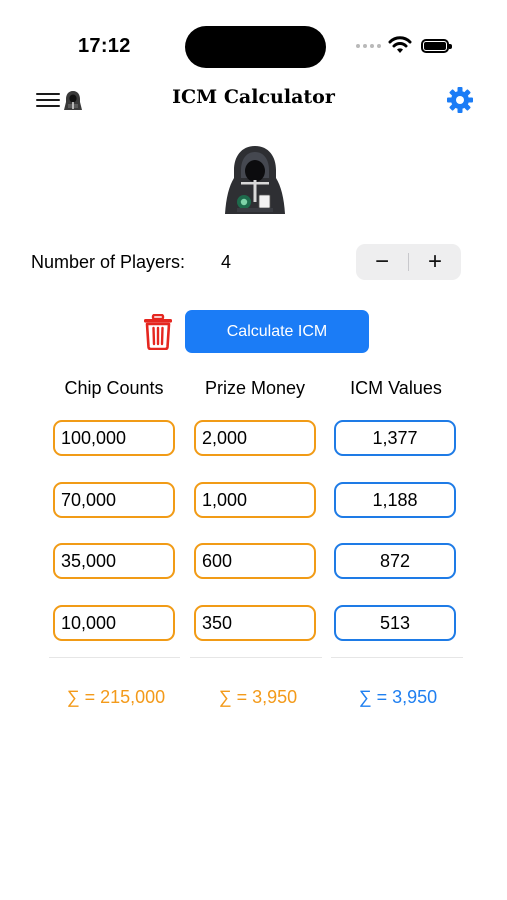  I want to click on status-bar: 17:12, so click(253, 40).